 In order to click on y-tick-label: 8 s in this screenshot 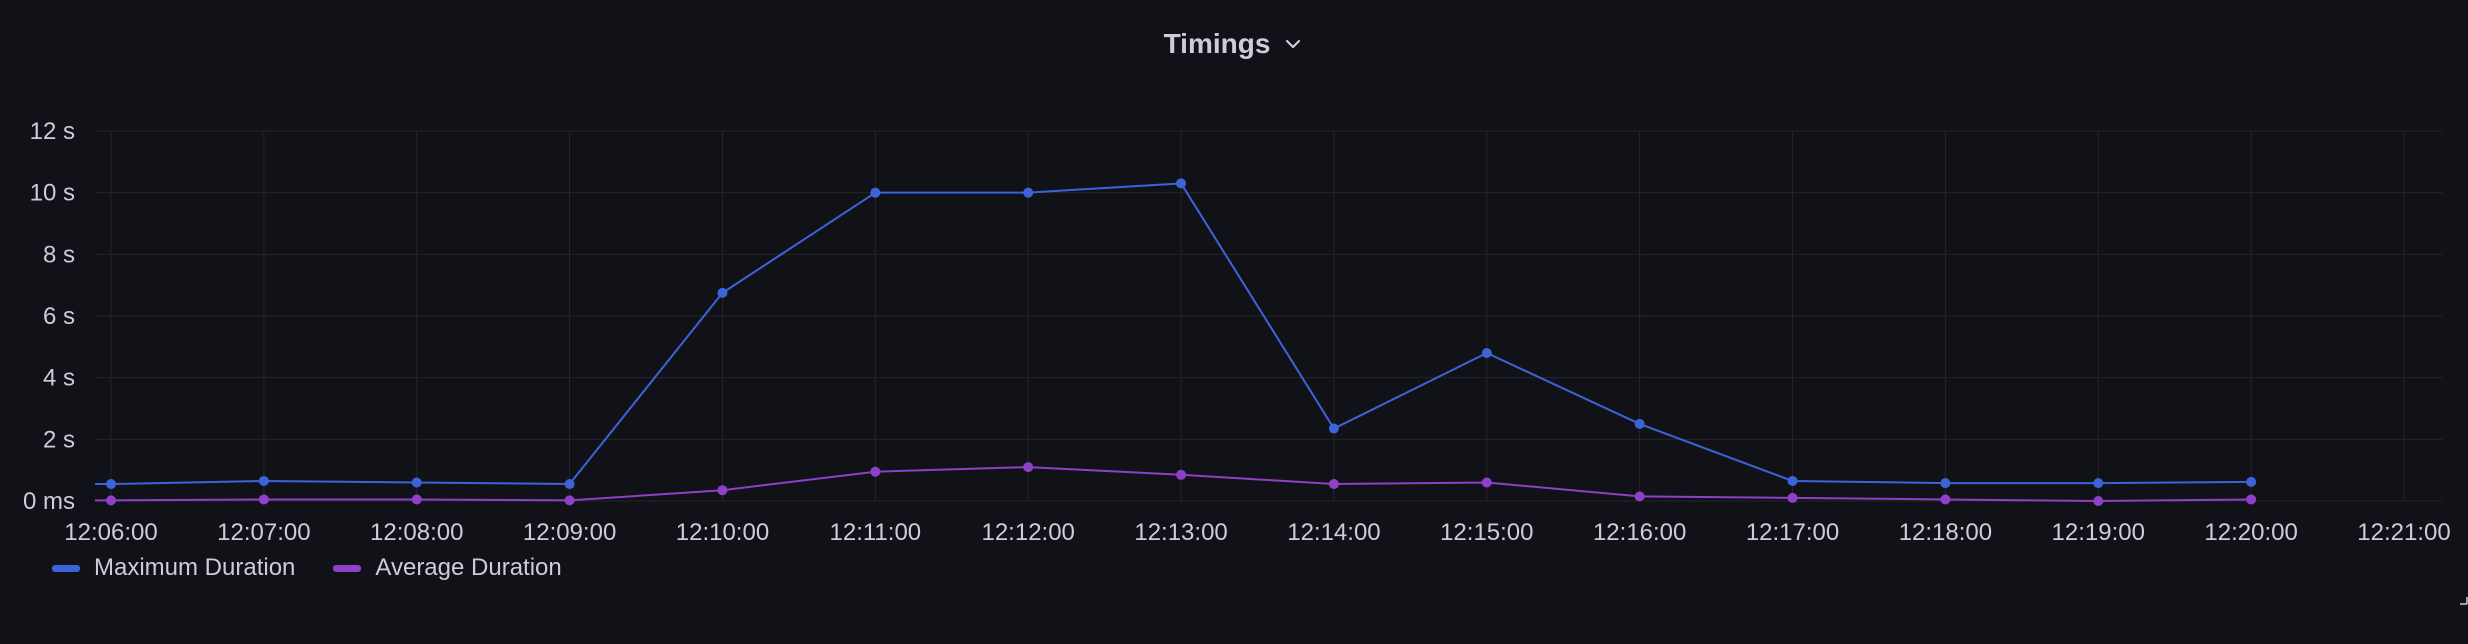, I will do `click(59, 254)`.